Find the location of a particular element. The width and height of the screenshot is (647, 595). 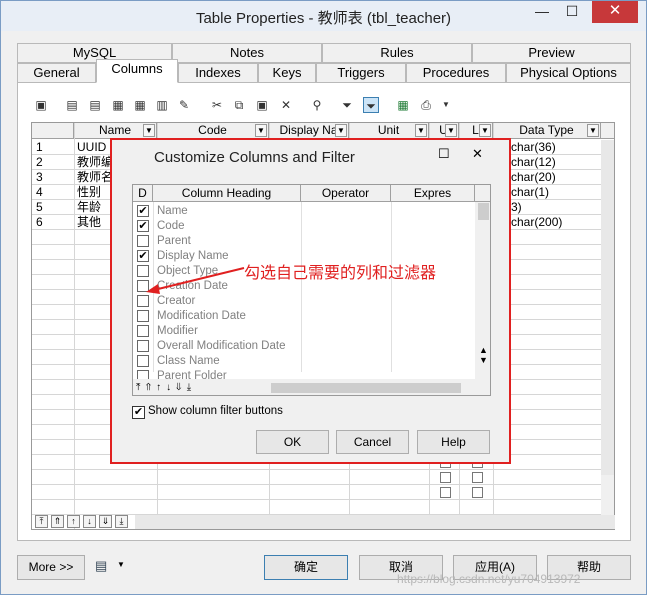

column-header-name: Name ▼ is located at coordinates (115, 131).